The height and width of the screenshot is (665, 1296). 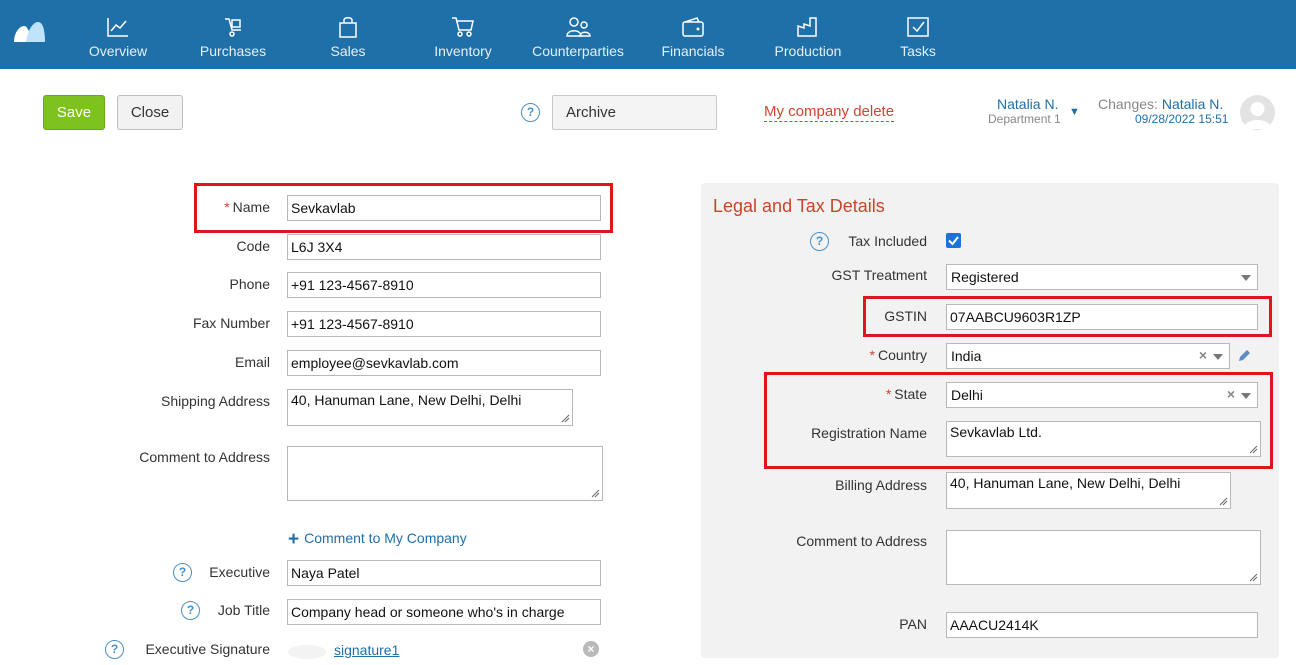 I want to click on gst-treatment-label: GST Treatment, so click(x=879, y=275).